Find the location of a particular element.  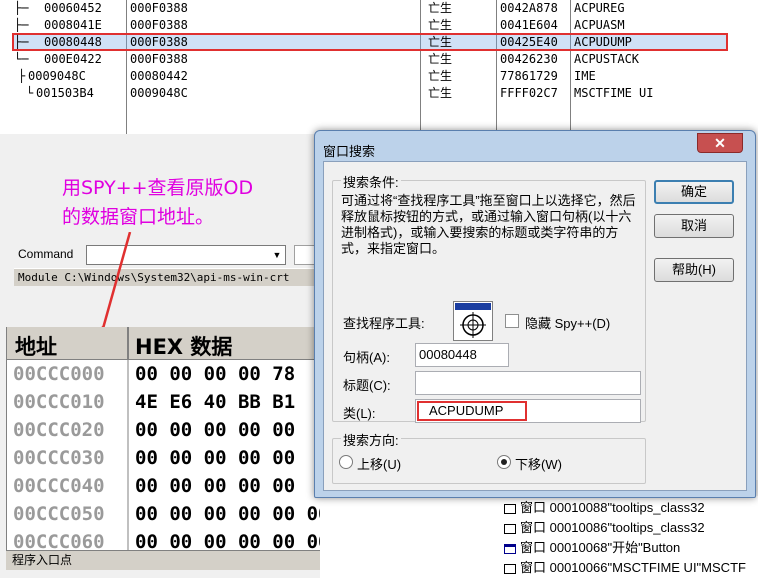

hex-row: 00CCC060 00 00 00 00 00 00 00 is located at coordinates (163, 539).